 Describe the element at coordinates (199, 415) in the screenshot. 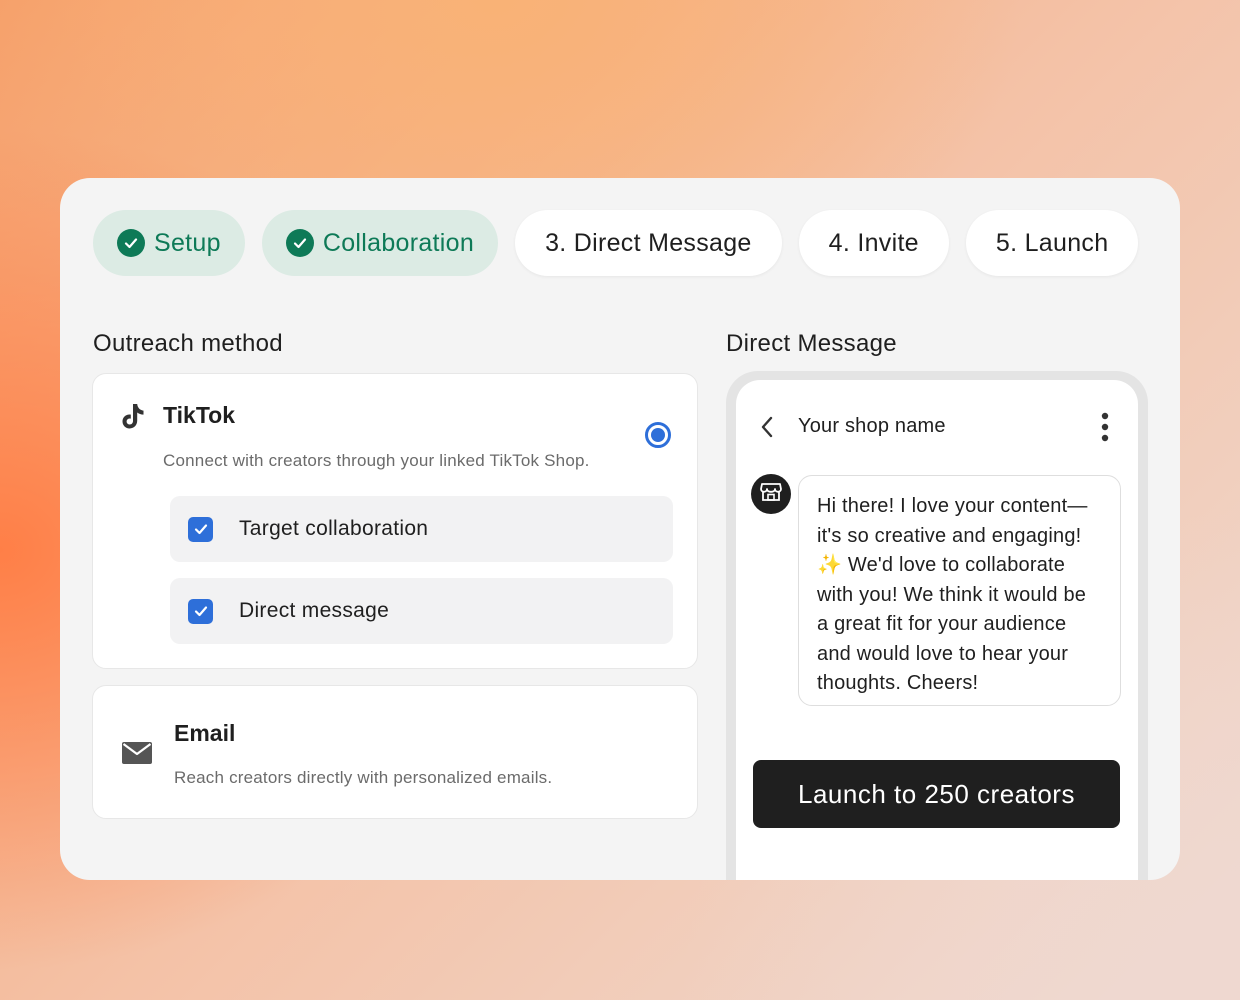

I see `tiktok-title: TikTok` at that location.